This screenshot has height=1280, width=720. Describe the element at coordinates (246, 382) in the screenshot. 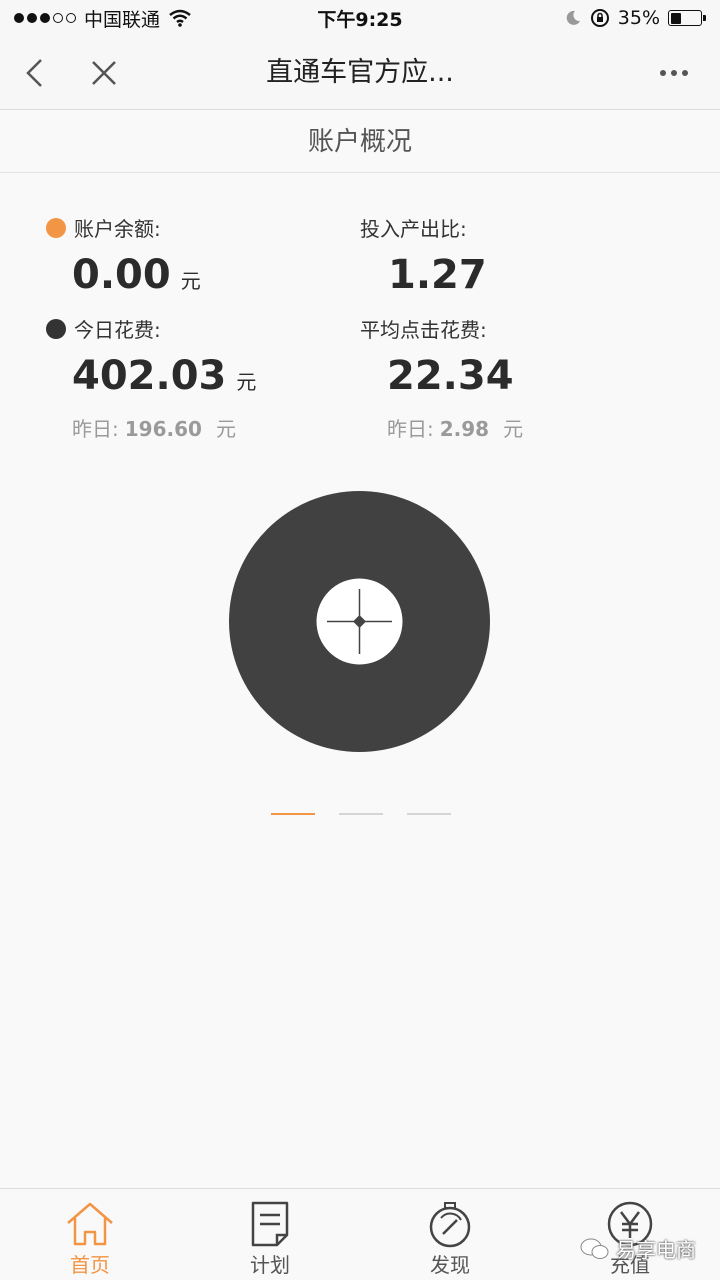

I see `today-cost-unit: 元` at that location.